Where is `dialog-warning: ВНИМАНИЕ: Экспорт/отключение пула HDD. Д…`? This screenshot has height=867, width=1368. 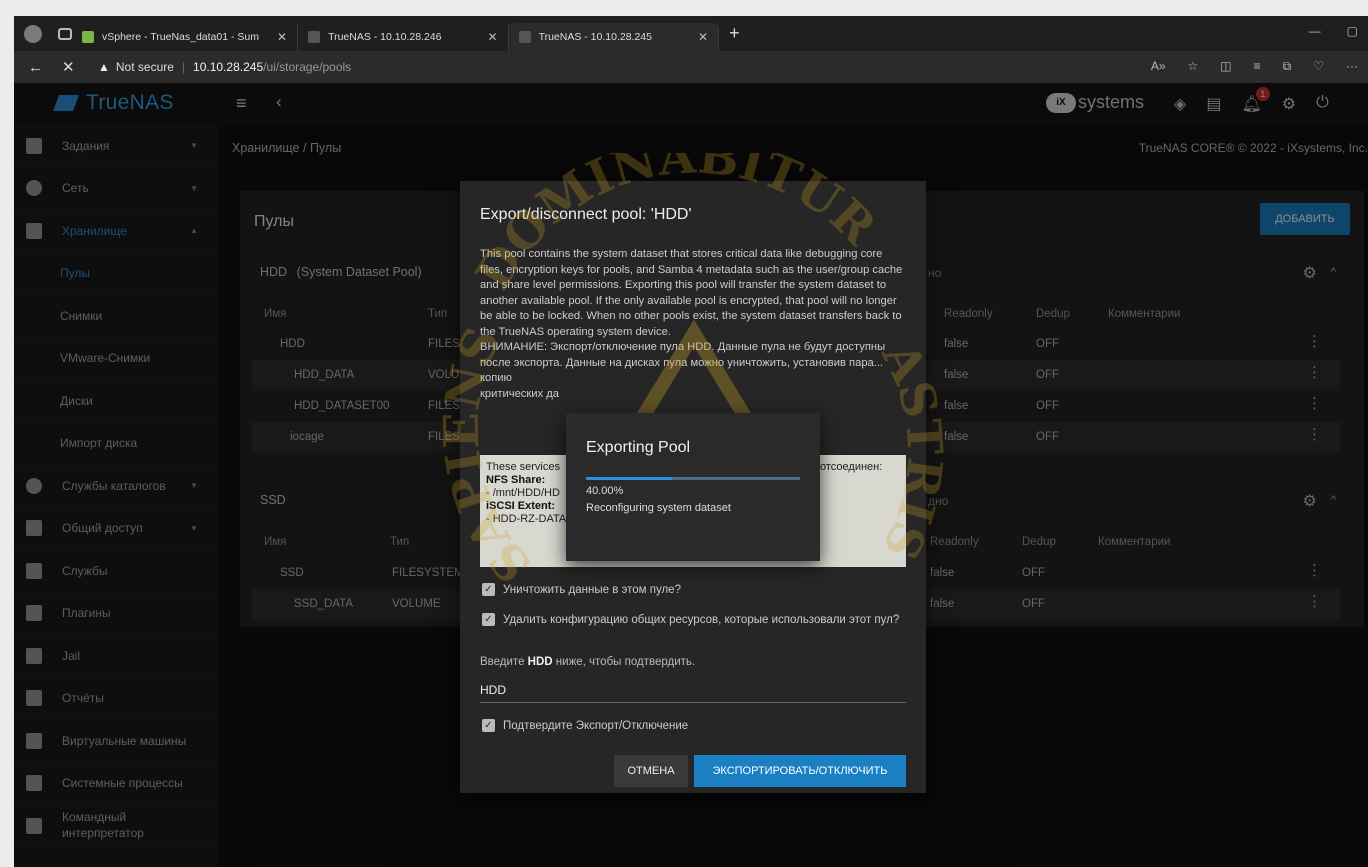
dialog-warning: ВНИМАНИЕ: Экспорт/отключение пула HDD. Д… is located at coordinates (683, 355).